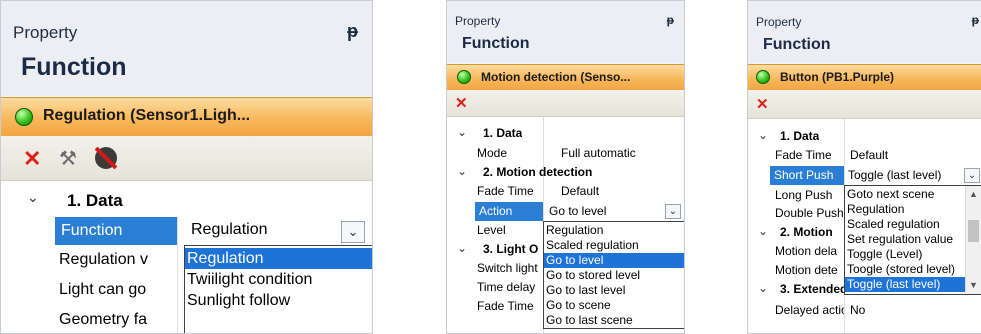 The height and width of the screenshot is (334, 981). What do you see at coordinates (804, 195) in the screenshot?
I see `property-key: Long Push` at bounding box center [804, 195].